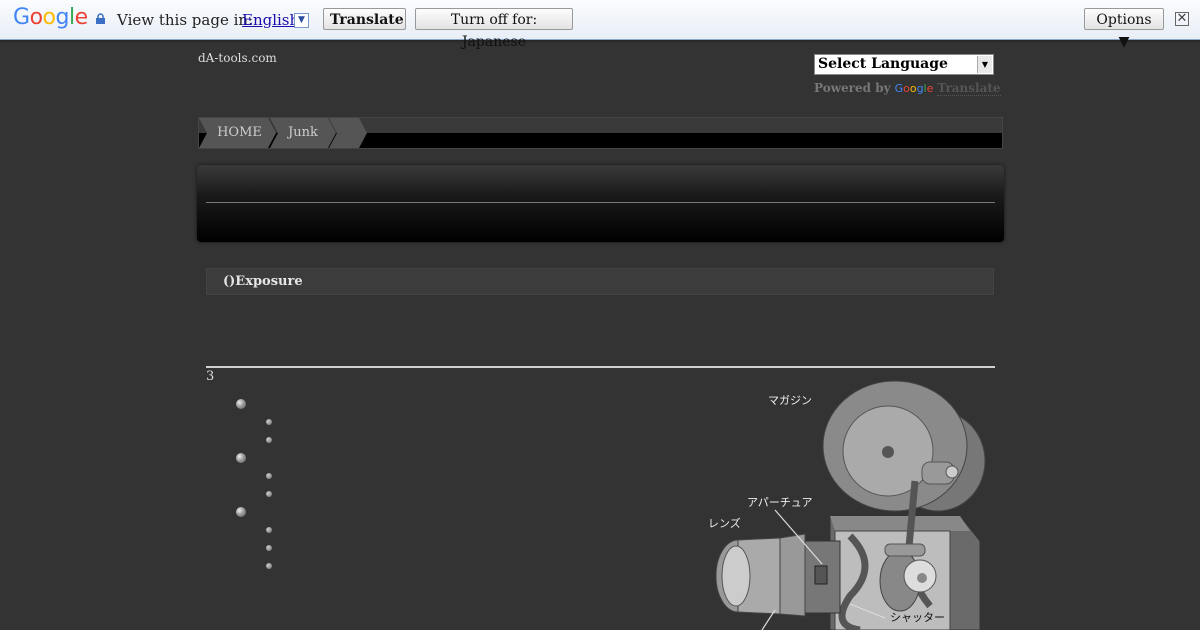 The width and height of the screenshot is (1200, 630). I want to click on language-select-value: Select Language, so click(883, 64).